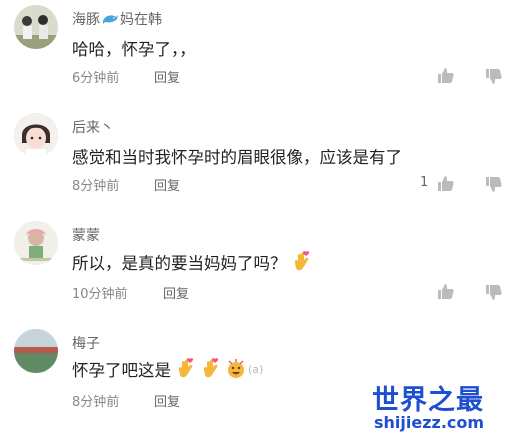 Image resolution: width=517 pixels, height=438 pixels. Describe the element at coordinates (429, 422) in the screenshot. I see `watermark-url: shijiezz.com` at that location.